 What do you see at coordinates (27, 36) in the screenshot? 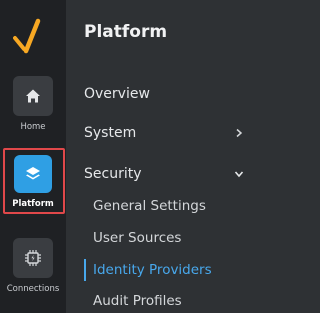
I see `logo-icon` at bounding box center [27, 36].